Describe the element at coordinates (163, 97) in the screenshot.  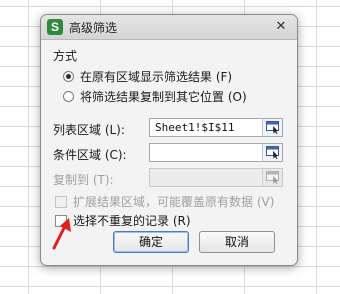
I see `radio-copy-to-location-label: 将筛选结果复制到其它位置 (O)` at that location.